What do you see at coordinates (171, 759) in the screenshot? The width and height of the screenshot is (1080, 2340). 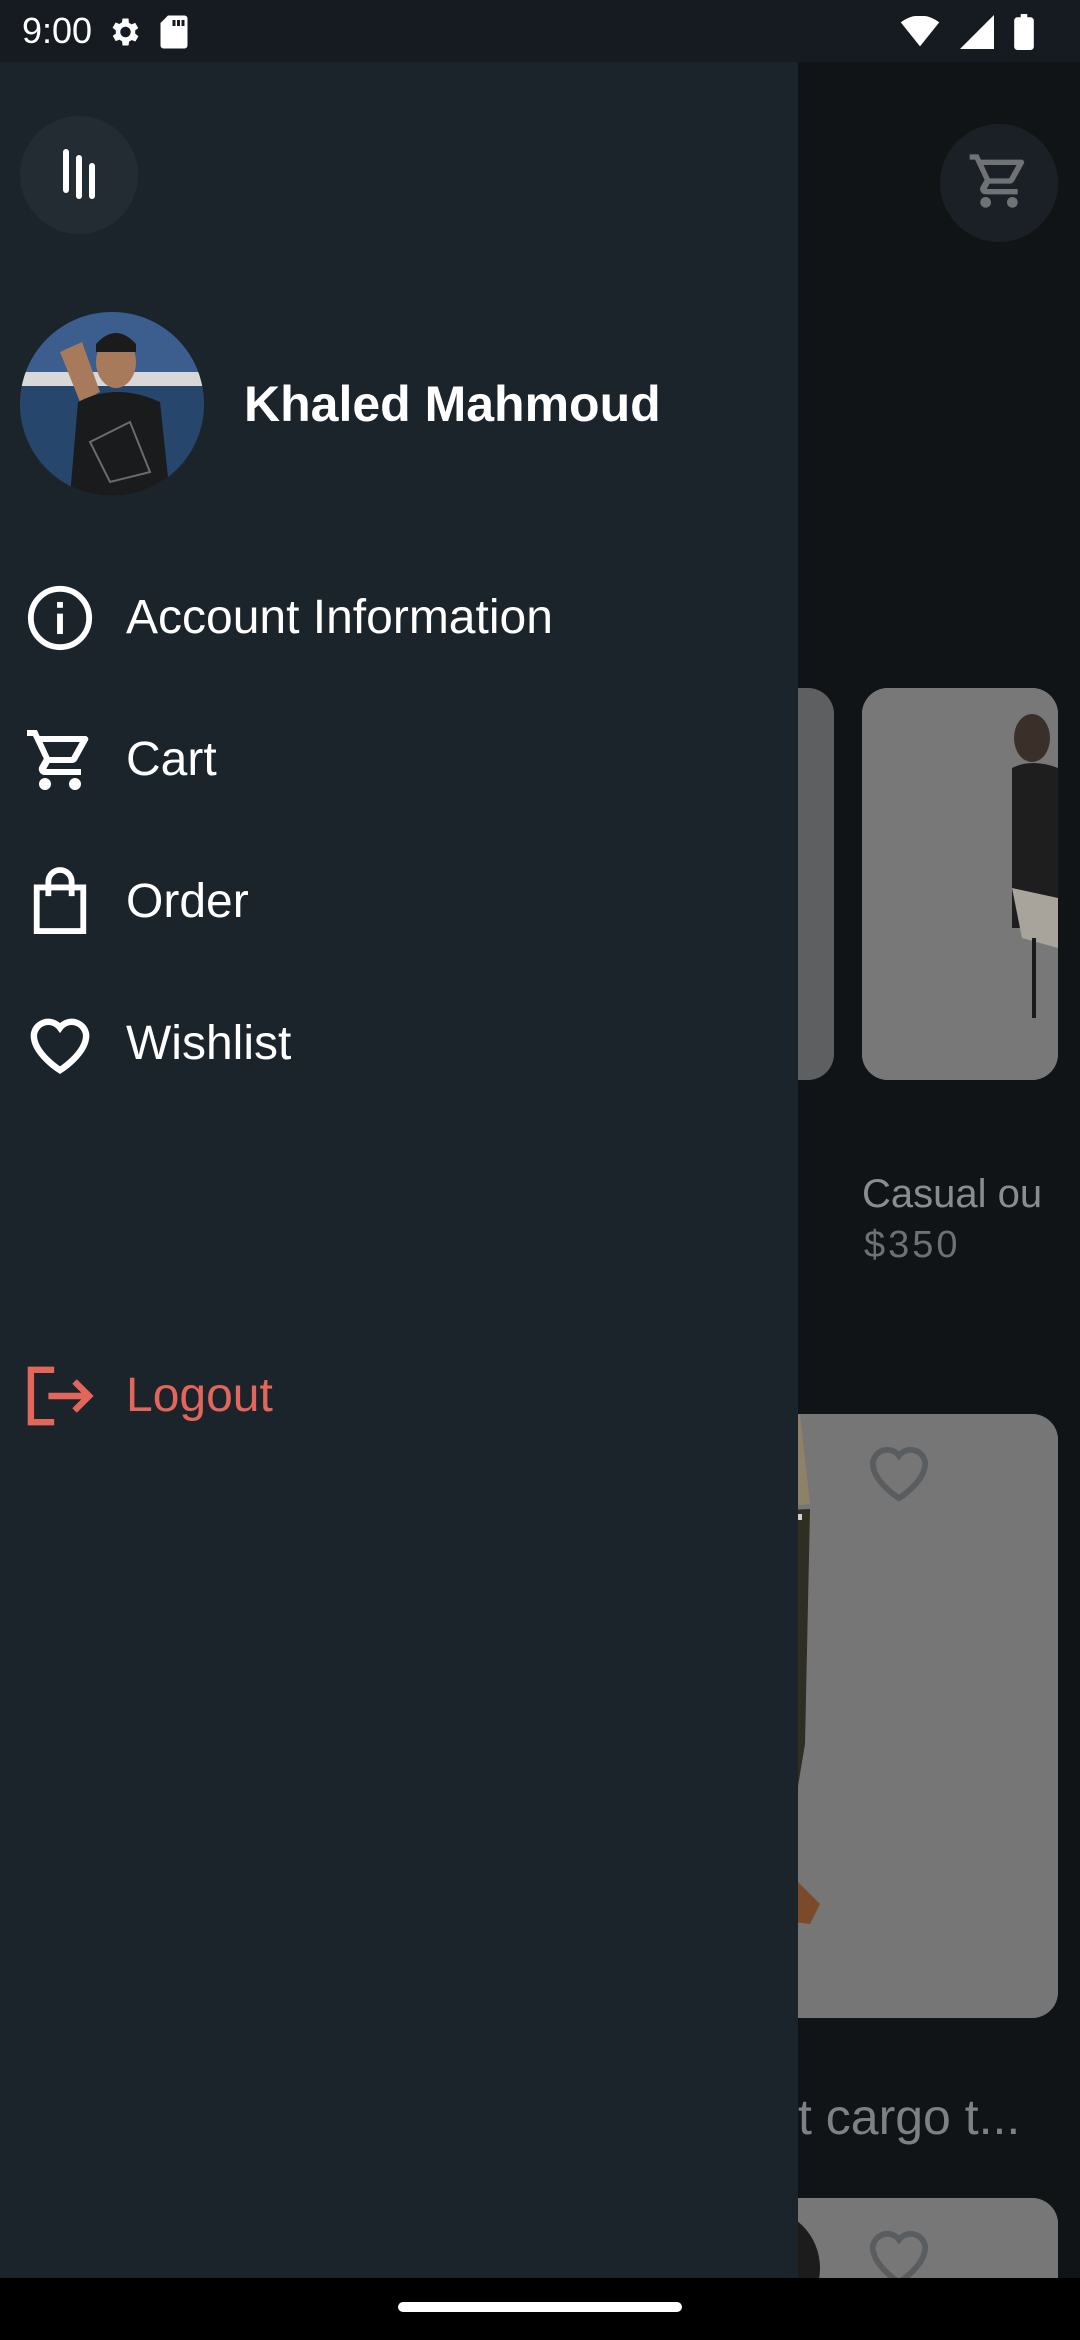 I see `menu-item-label: Cart` at bounding box center [171, 759].